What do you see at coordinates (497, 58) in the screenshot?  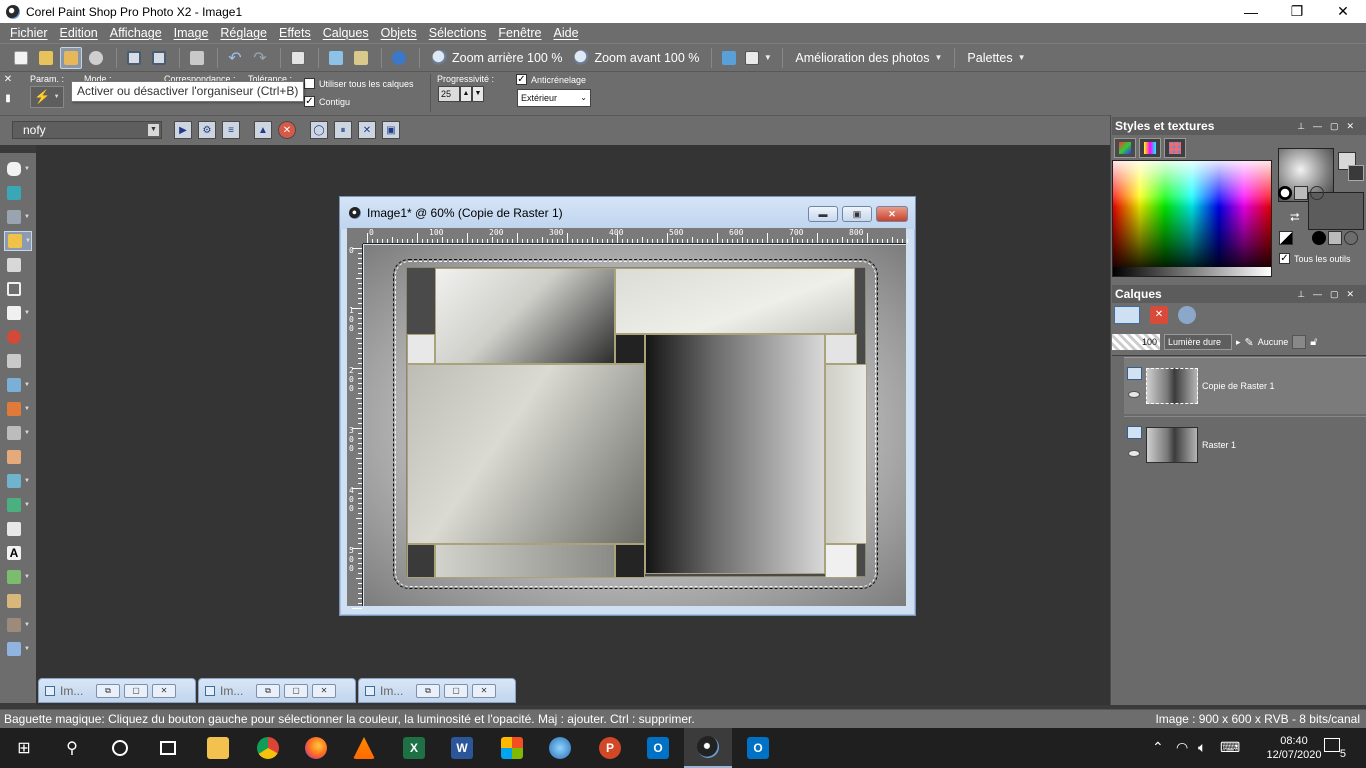 I see `zoom-out-button: Zoom arrière 100 %` at bounding box center [497, 58].